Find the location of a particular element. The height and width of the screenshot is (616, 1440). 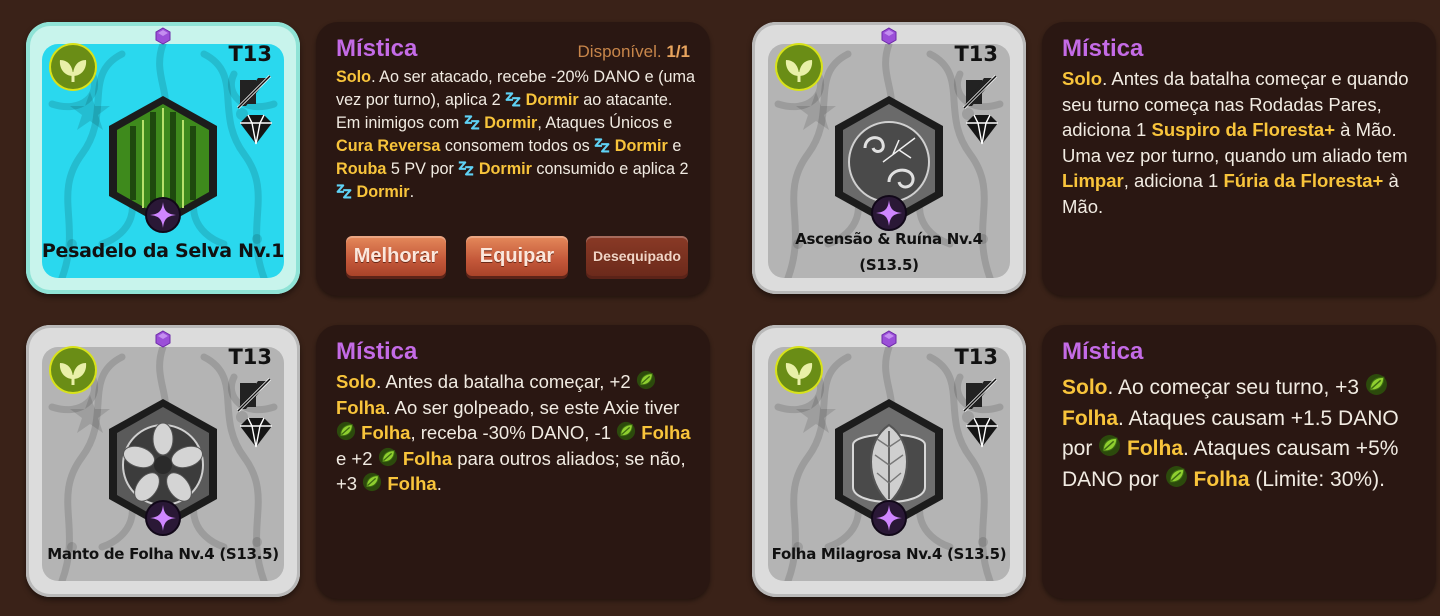

upgrade-button: Melhorar is located at coordinates (396, 256).